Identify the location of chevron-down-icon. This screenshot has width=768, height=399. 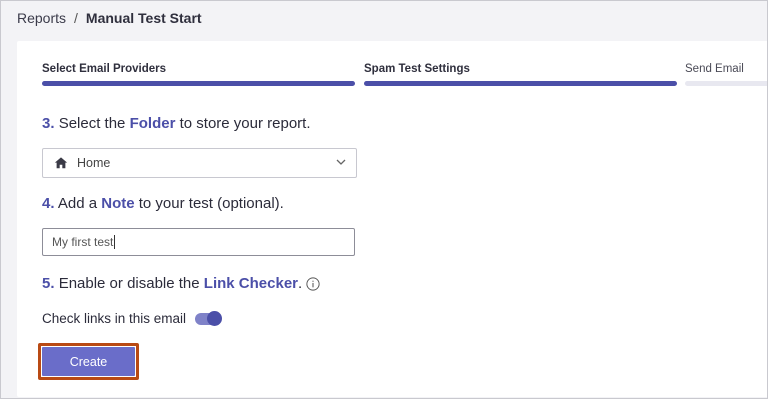
(341, 162).